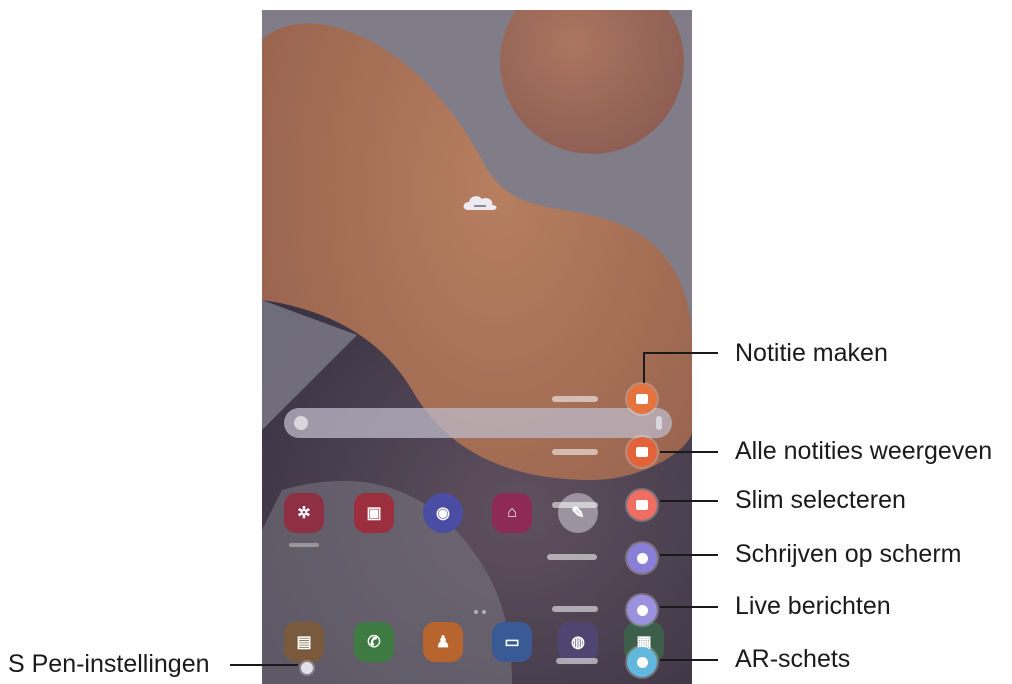  What do you see at coordinates (793, 659) in the screenshot?
I see `callout-ar-doodle: AR-schets` at bounding box center [793, 659].